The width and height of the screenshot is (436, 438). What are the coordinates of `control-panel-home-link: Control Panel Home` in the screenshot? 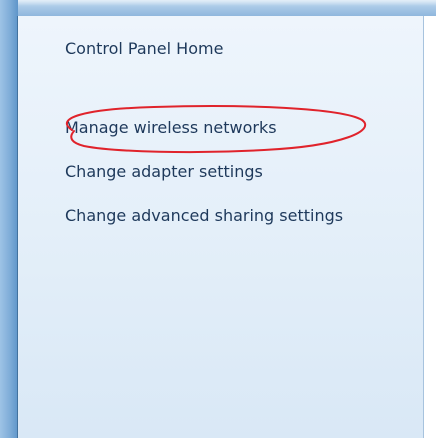 It's located at (144, 49).